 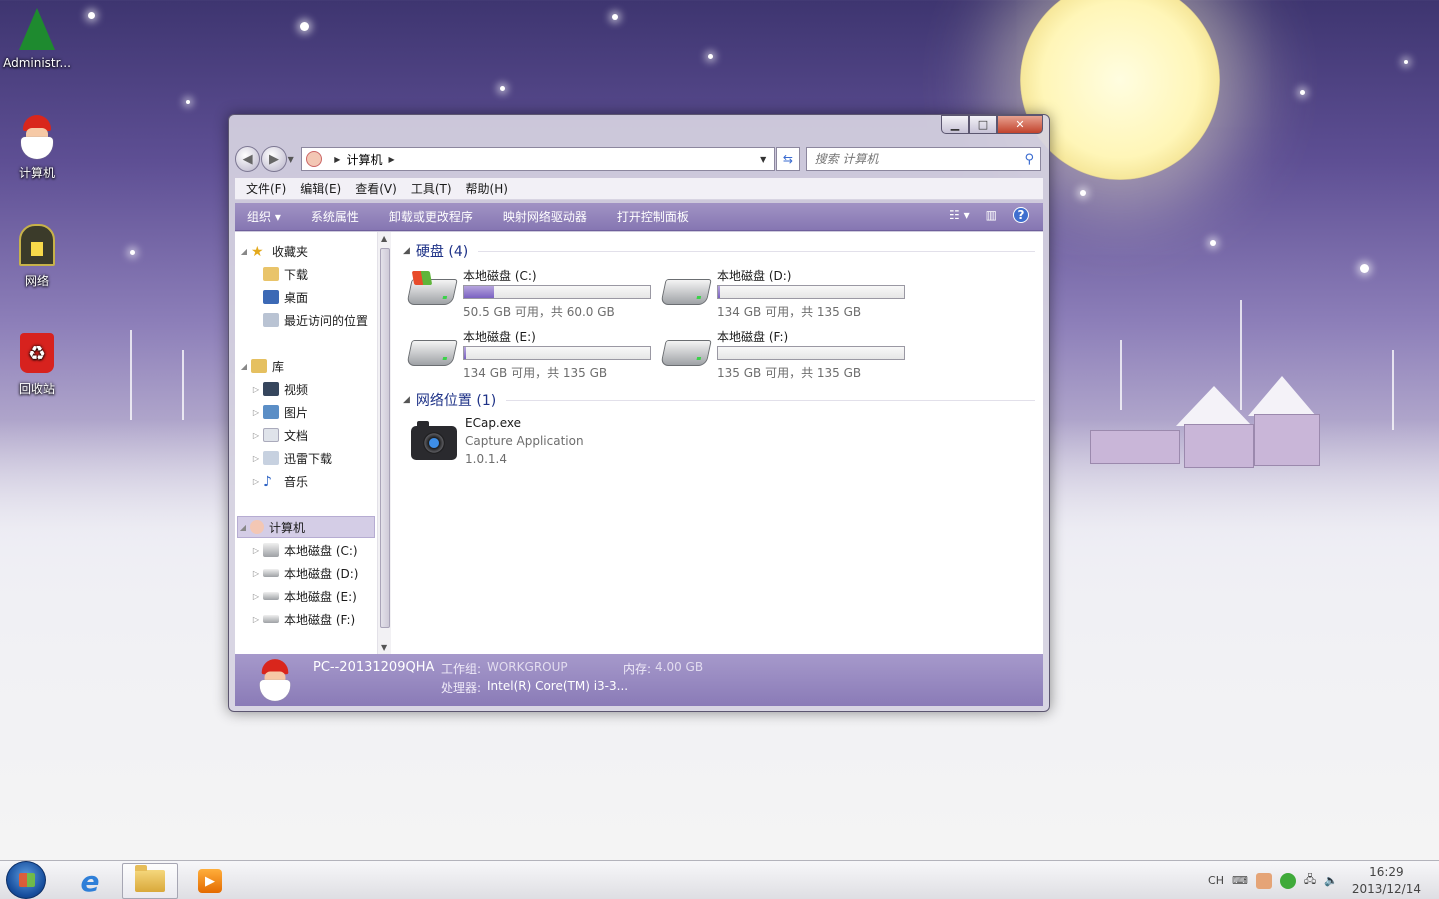 I want to click on view-options-icon: ☷ ▾, so click(x=959, y=215).